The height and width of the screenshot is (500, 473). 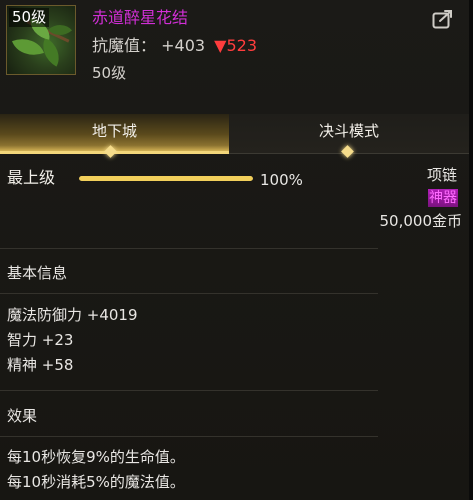 I want to click on grade-label: 最上级, so click(x=31, y=177).